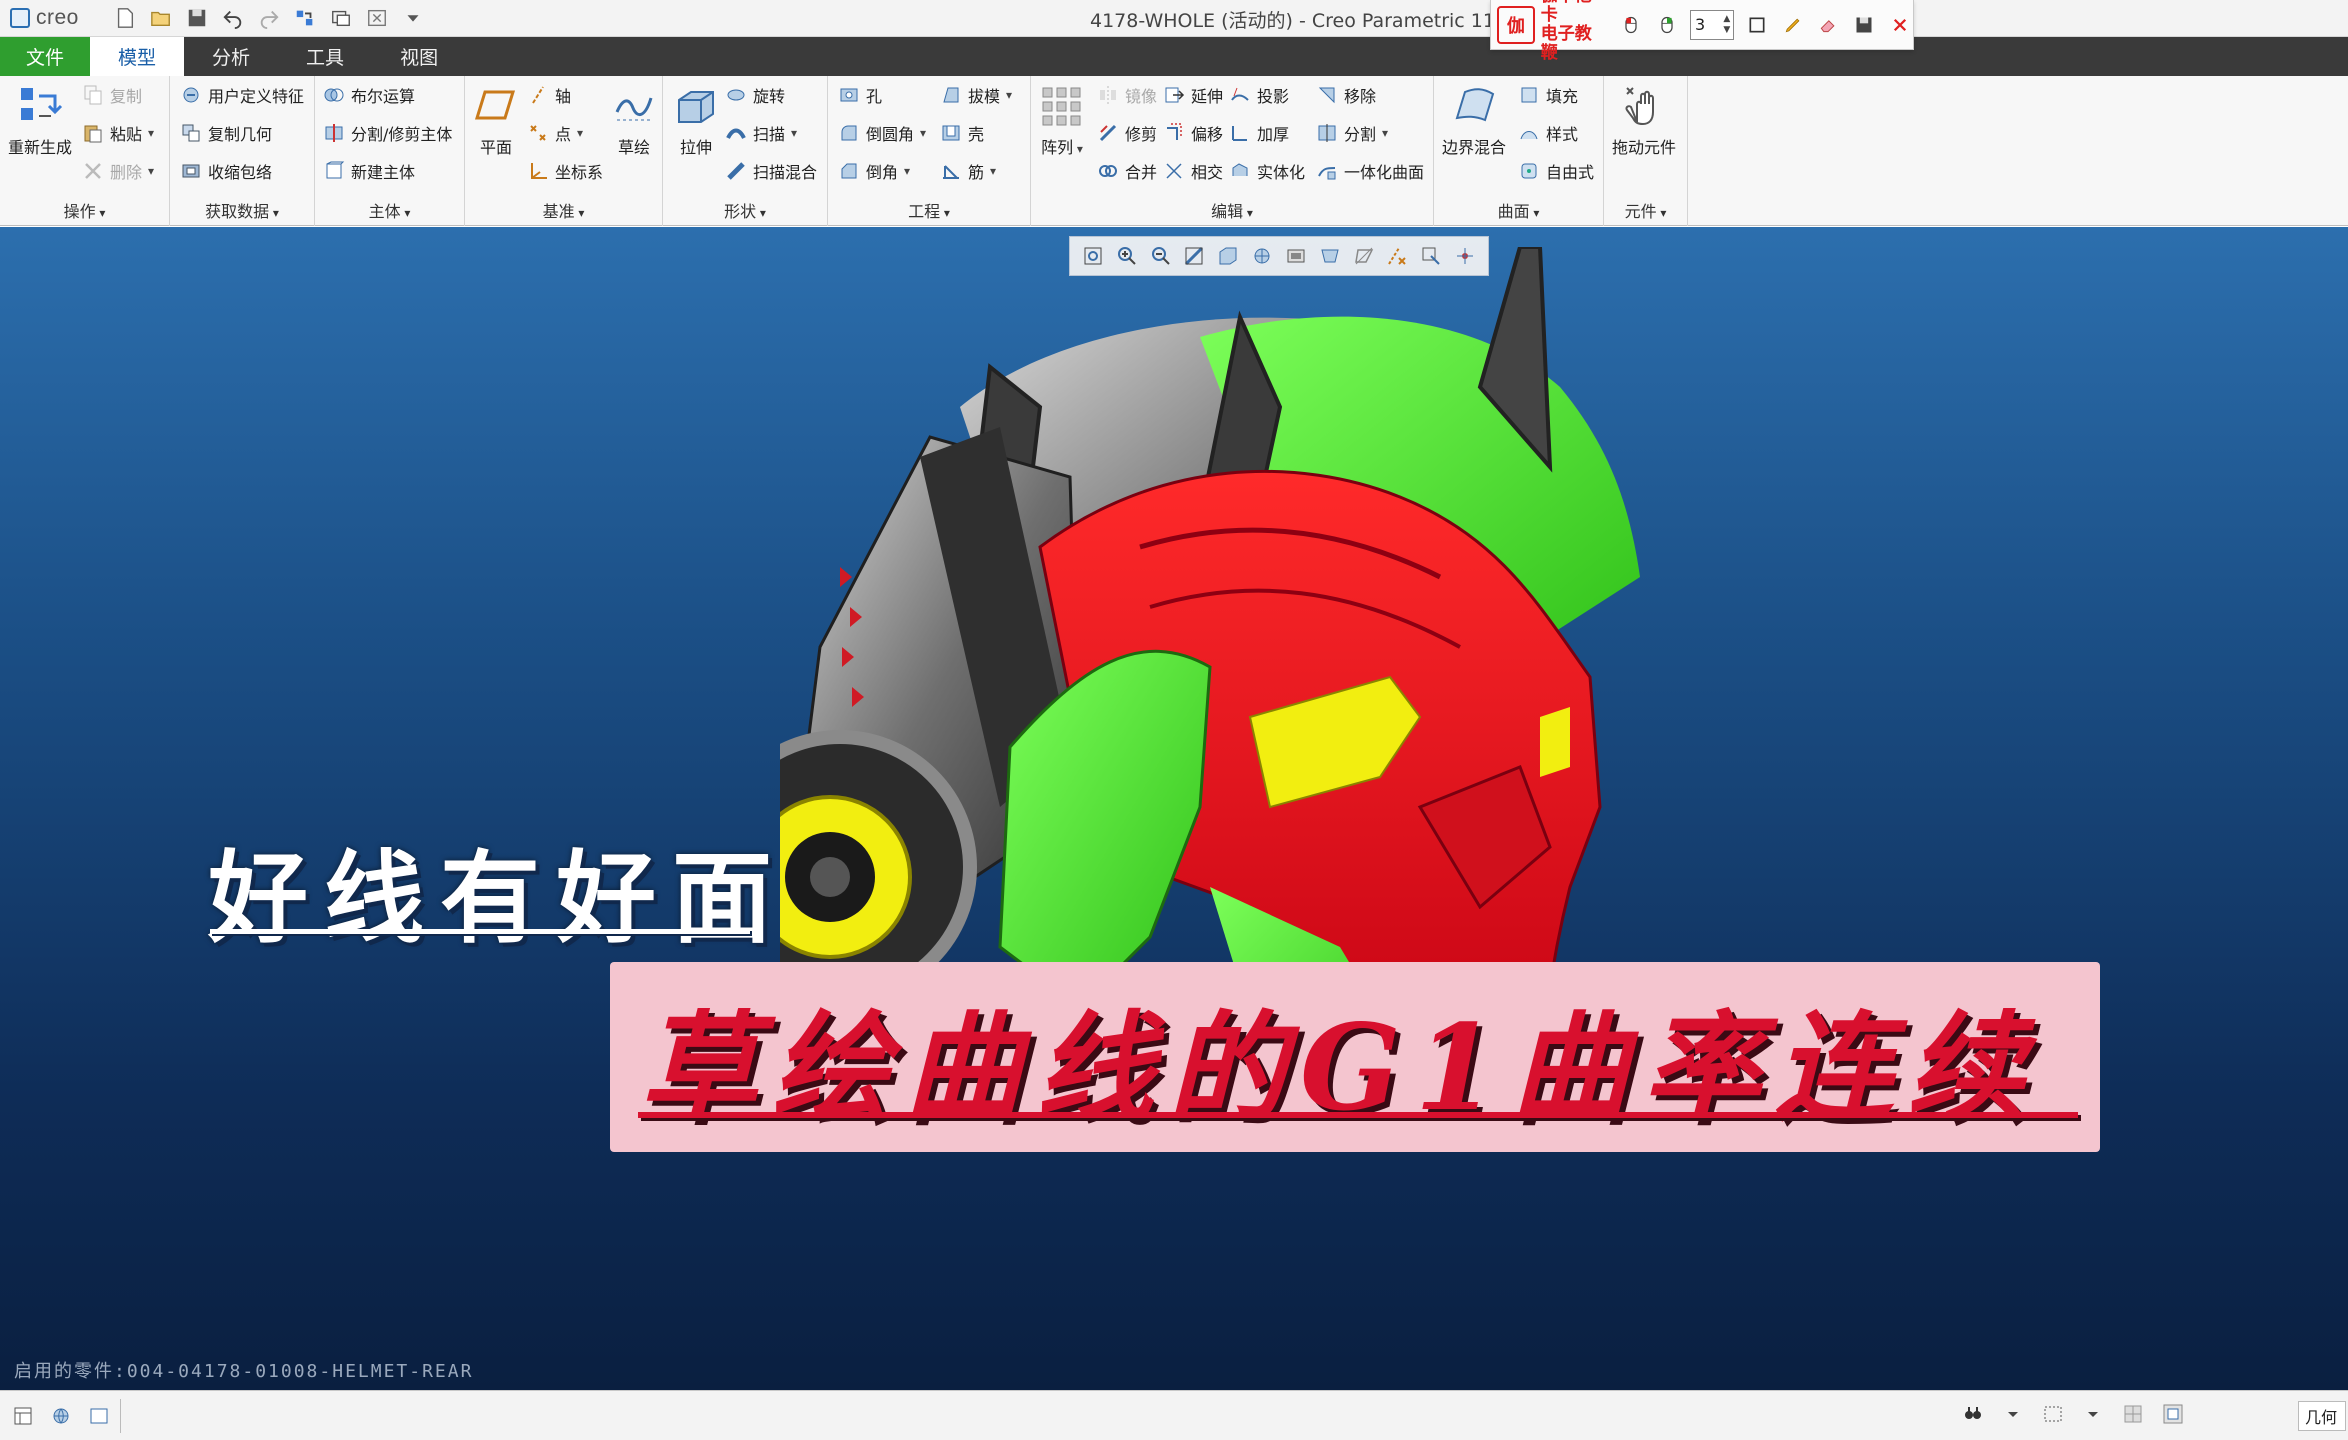 The width and height of the screenshot is (2348, 1440). Describe the element at coordinates (137, 56) in the screenshot. I see `tab-model: 模型` at that location.